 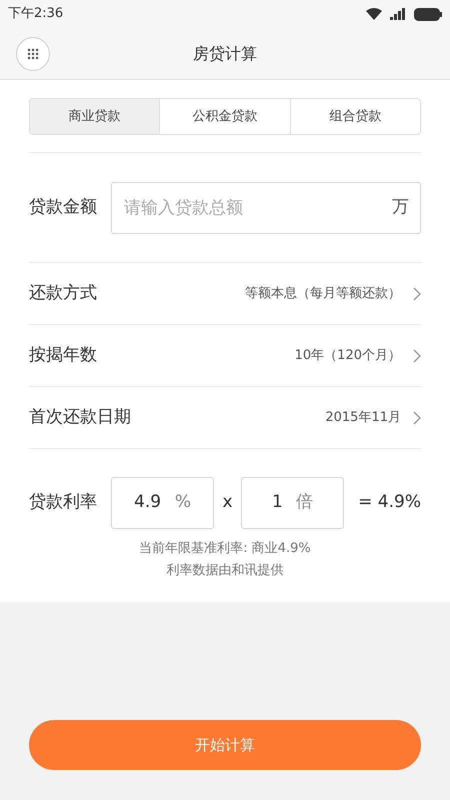 I want to click on multiplier-value: 1, so click(x=277, y=502).